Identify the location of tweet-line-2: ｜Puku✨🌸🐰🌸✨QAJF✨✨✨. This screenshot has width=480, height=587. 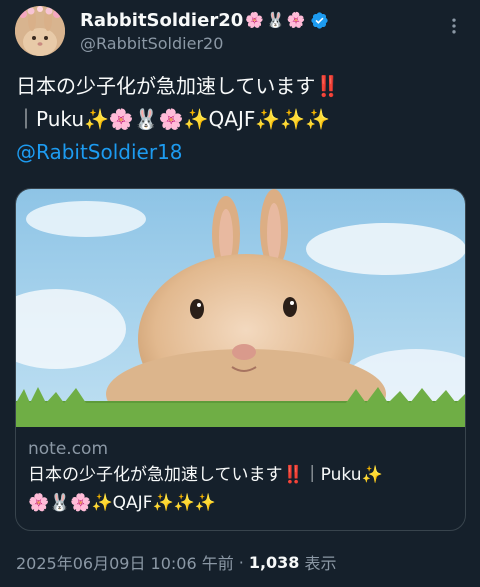
(241, 119).